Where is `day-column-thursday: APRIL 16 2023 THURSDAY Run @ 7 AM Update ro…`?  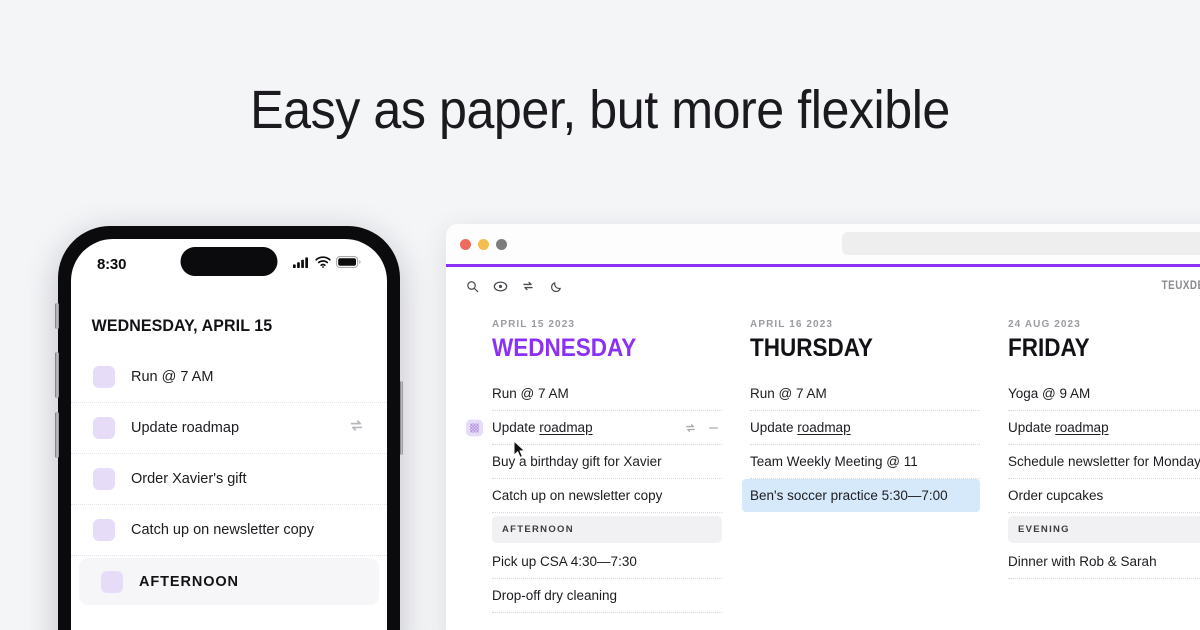 day-column-thursday: APRIL 16 2023 THURSDAY Run @ 7 AM Update ro… is located at coordinates (865, 466).